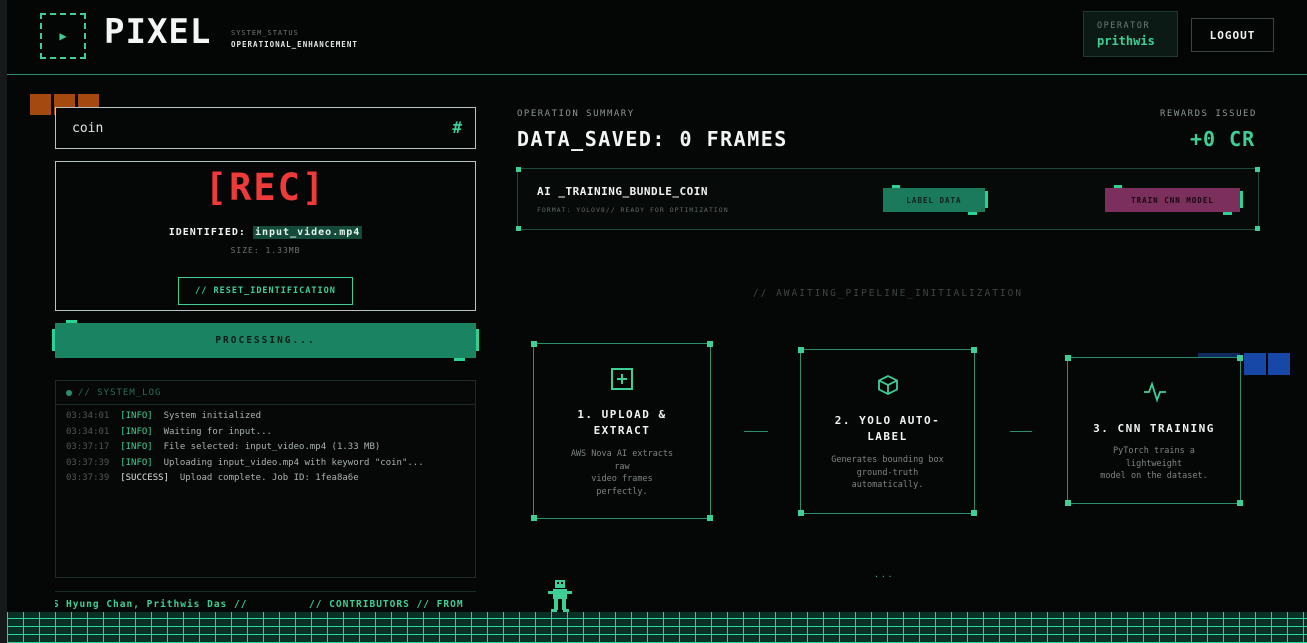 The width and height of the screenshot is (1307, 643). Describe the element at coordinates (934, 200) in the screenshot. I see `label-data-button: LABEL DATA` at that location.